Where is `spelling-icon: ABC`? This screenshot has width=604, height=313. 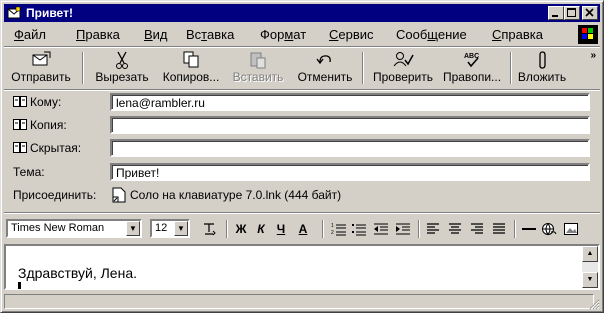
spelling-icon: ABC is located at coordinates (471, 60).